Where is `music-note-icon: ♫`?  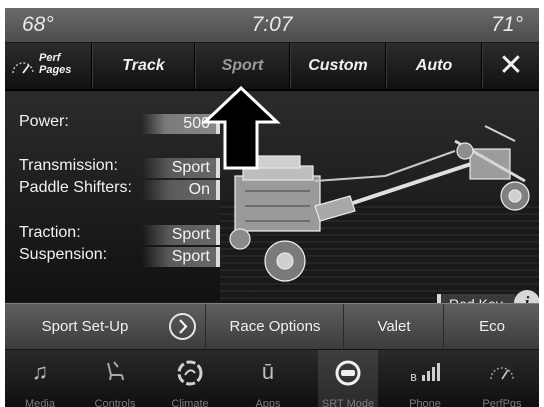
music-note-icon: ♫ is located at coordinates (40, 371).